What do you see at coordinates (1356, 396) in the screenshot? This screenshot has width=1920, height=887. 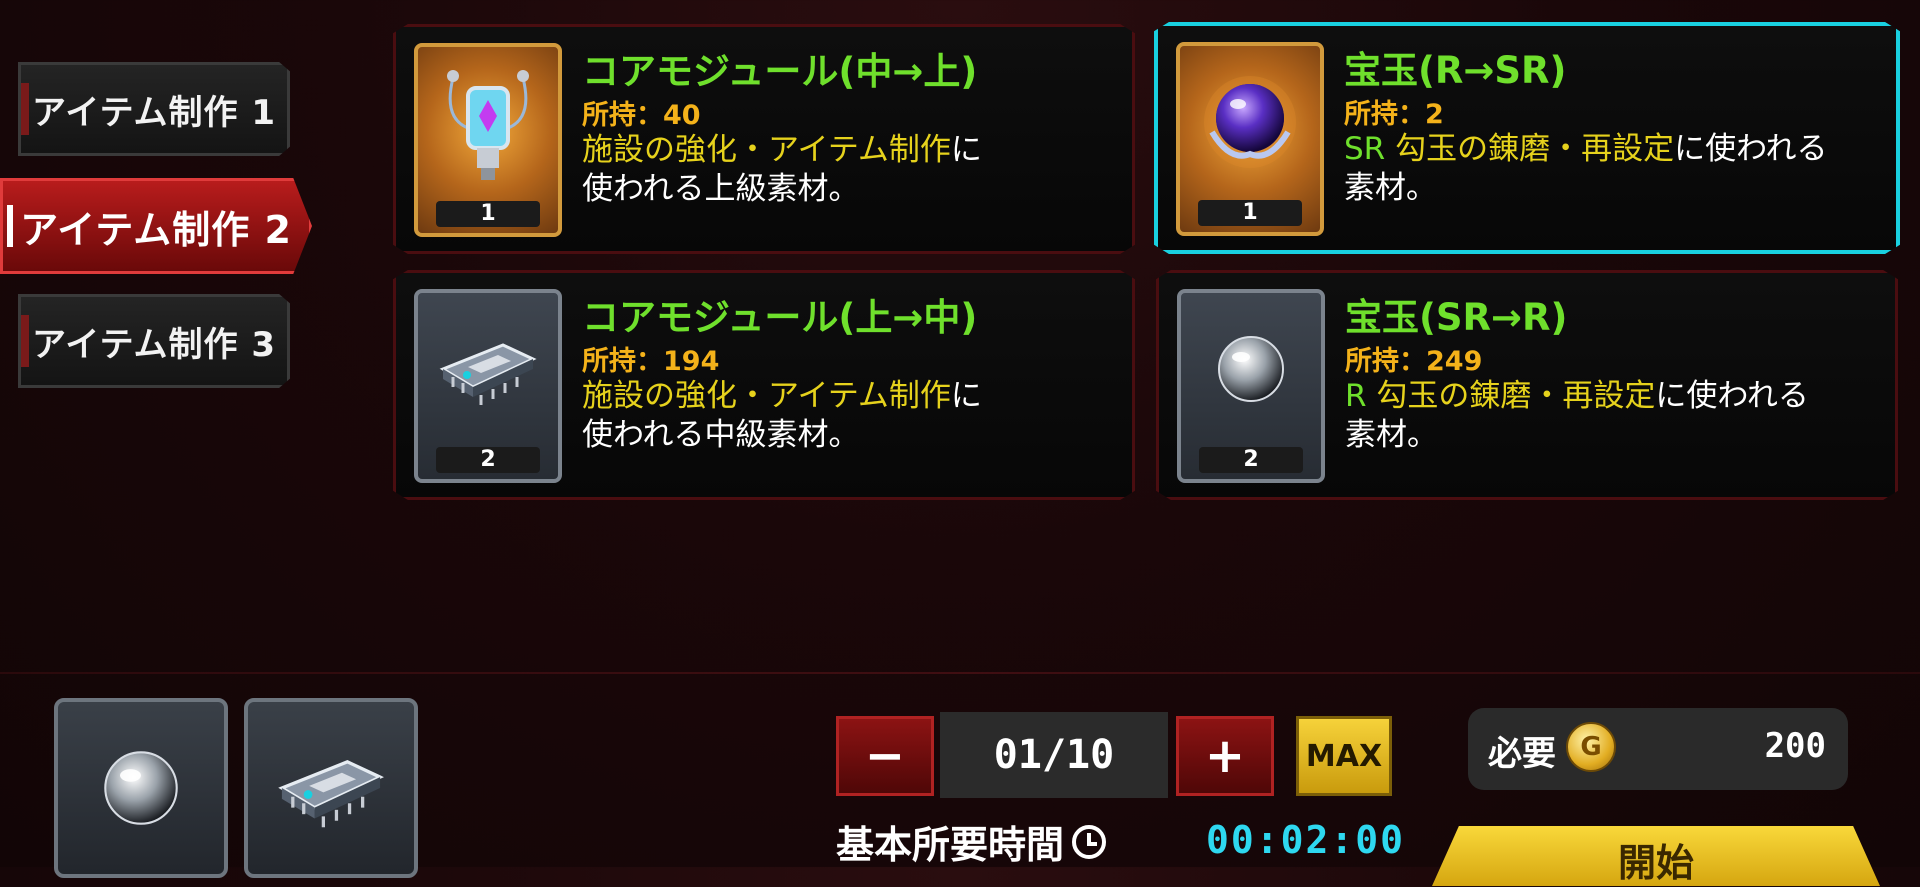 I see `desc-rarity: R` at bounding box center [1356, 396].